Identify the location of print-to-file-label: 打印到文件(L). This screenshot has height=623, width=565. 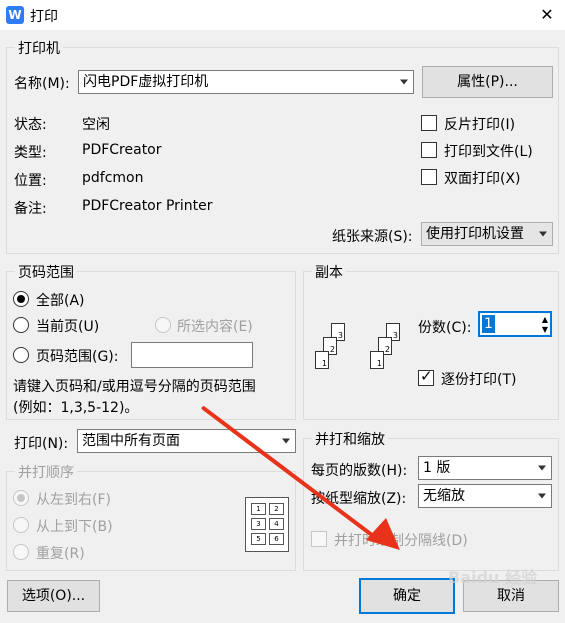
(488, 151).